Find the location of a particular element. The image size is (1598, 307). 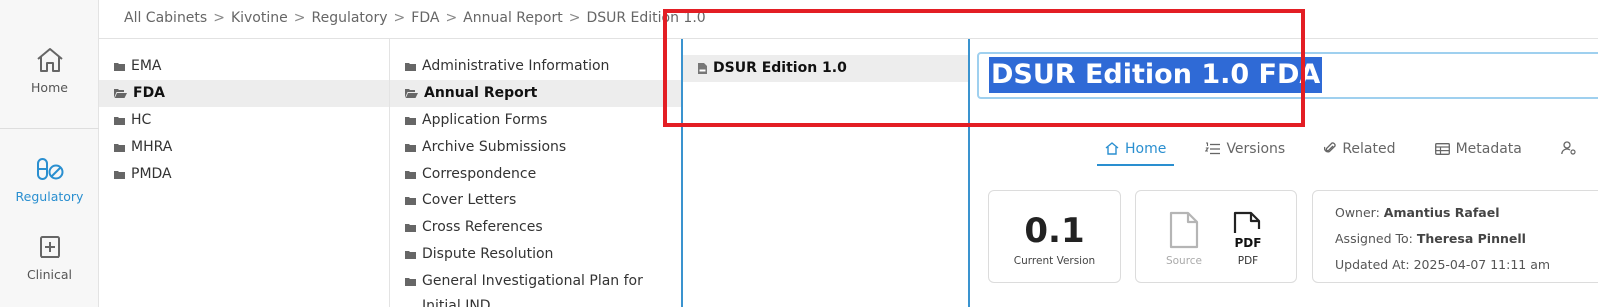

folder-item-archive-submissions: Archive Submissions is located at coordinates (535, 147).